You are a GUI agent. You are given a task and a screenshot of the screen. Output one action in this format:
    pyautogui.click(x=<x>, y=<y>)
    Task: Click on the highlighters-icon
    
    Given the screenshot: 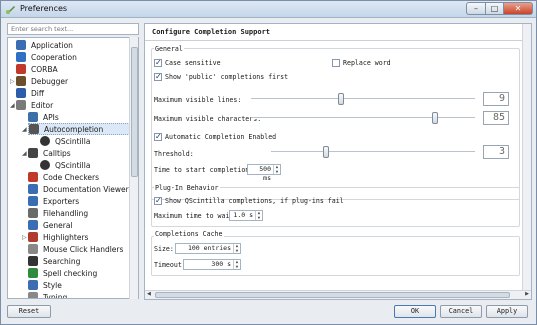 What is the action you would take?
    pyautogui.click(x=33, y=237)
    